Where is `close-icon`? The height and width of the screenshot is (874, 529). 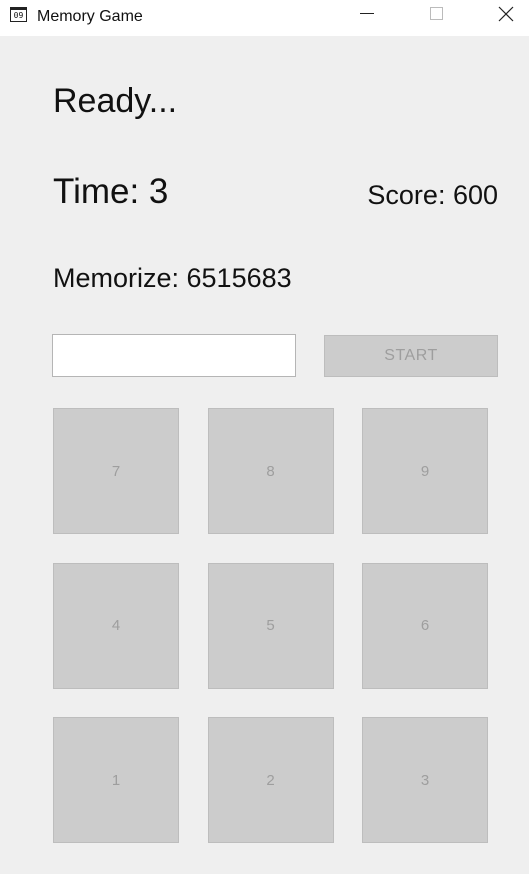
close-icon is located at coordinates (506, 13).